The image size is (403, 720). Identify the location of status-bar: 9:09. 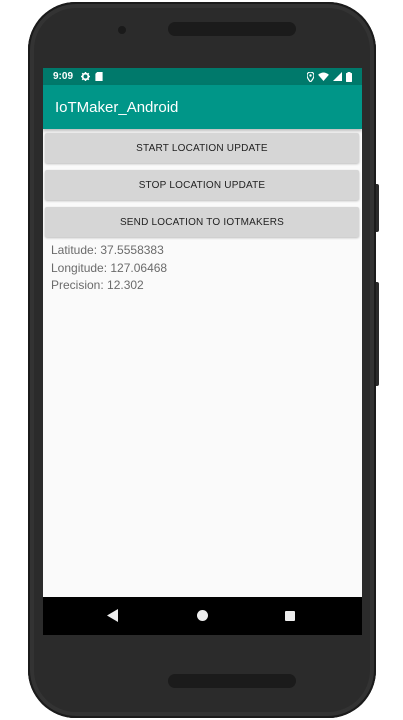
(202, 76).